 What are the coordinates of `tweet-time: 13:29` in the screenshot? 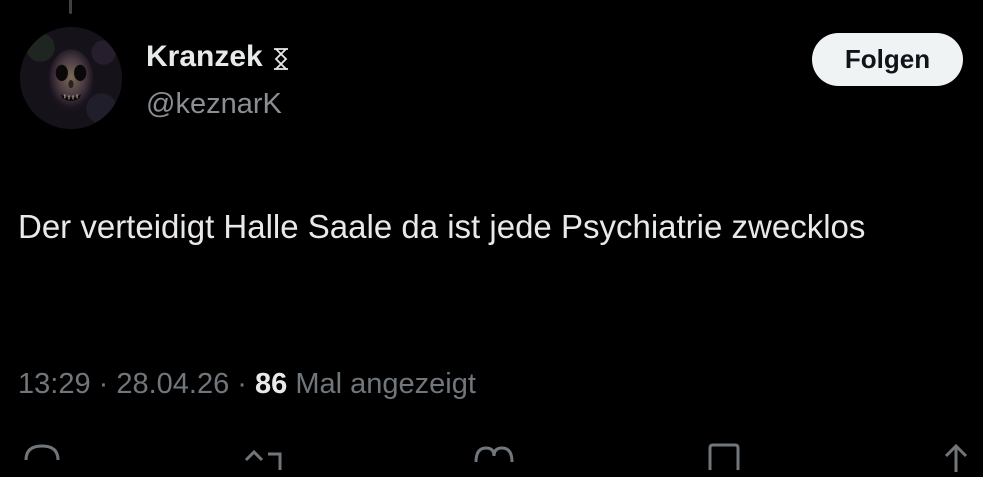 It's located at (54, 384).